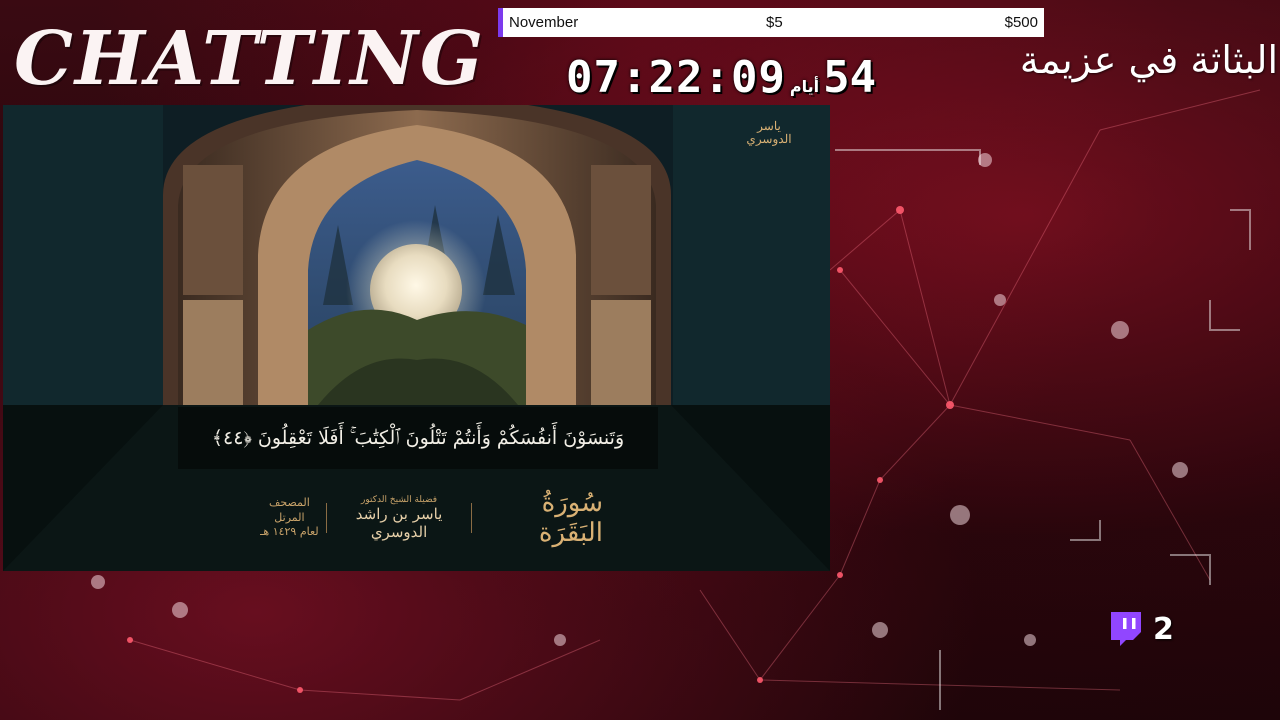 The width and height of the screenshot is (1280, 720). Describe the element at coordinates (1148, 60) in the screenshot. I see `arabic-heading: البثاثة في عزيمة` at that location.